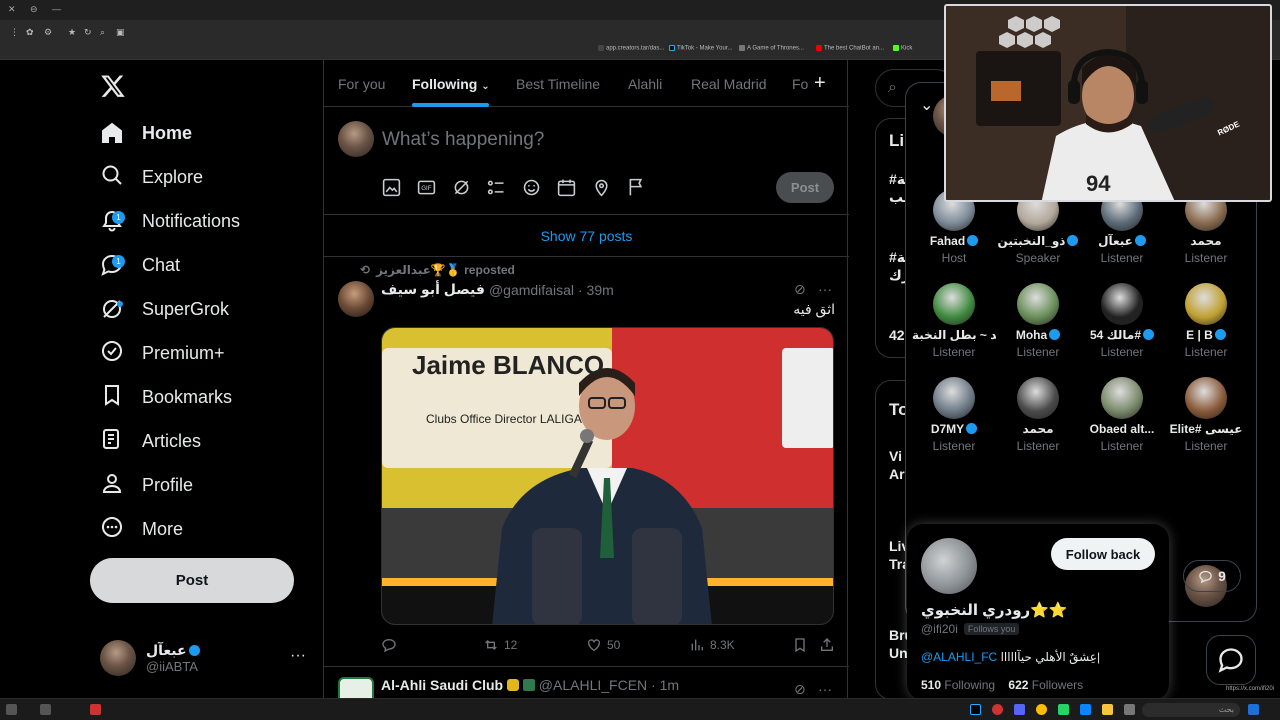  What do you see at coordinates (1206, 321) in the screenshot?
I see `space-participant: E | B Listener` at bounding box center [1206, 321].